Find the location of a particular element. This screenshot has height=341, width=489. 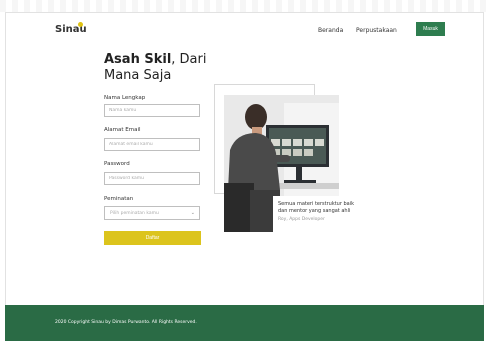

interest-select: Pilih peminatan kamu ⌄ is located at coordinates (152, 213).